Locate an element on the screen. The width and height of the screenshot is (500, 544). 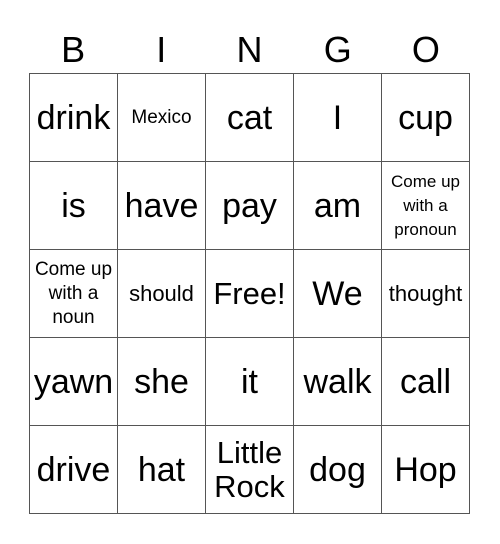
cell-text: have is located at coordinates (161, 205).